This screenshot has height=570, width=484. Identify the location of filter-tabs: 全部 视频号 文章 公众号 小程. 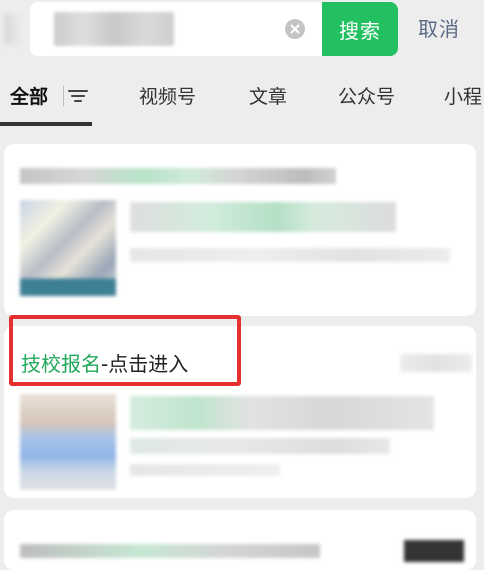
(242, 96).